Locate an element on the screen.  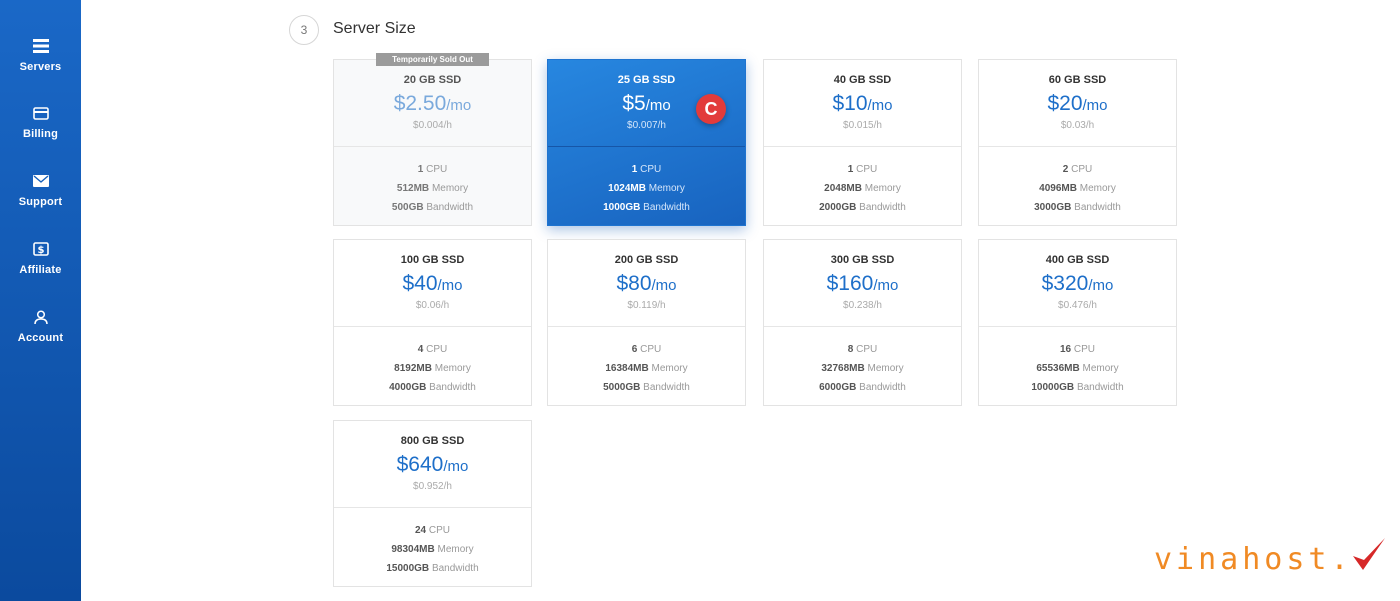
plan-specs: 16 CPU 65536MB Memory 10000GB Bandwidth is located at coordinates (1077, 368).